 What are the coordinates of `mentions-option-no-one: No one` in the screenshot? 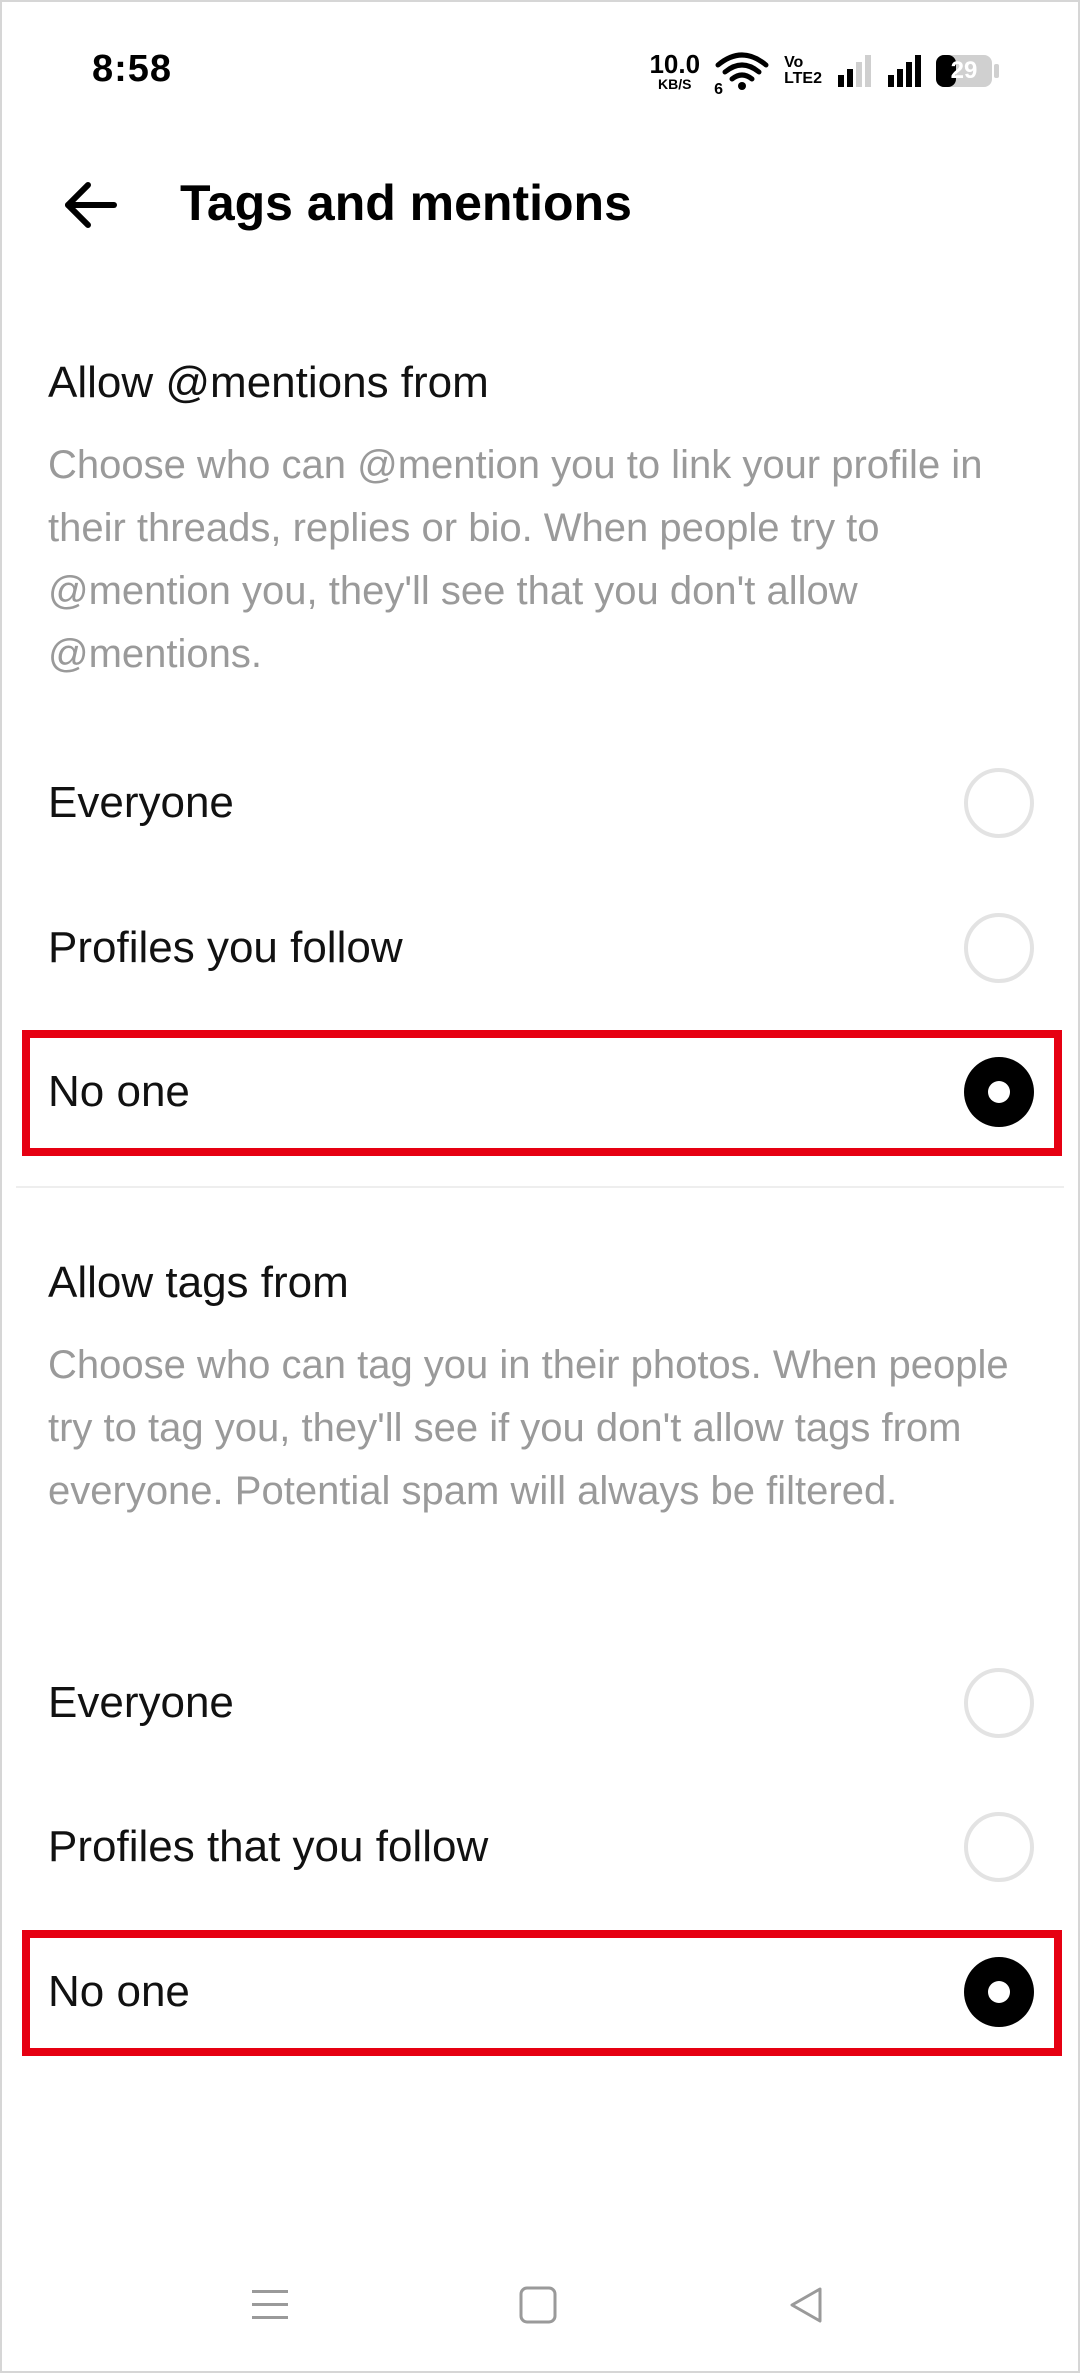 It's located at (539, 1092).